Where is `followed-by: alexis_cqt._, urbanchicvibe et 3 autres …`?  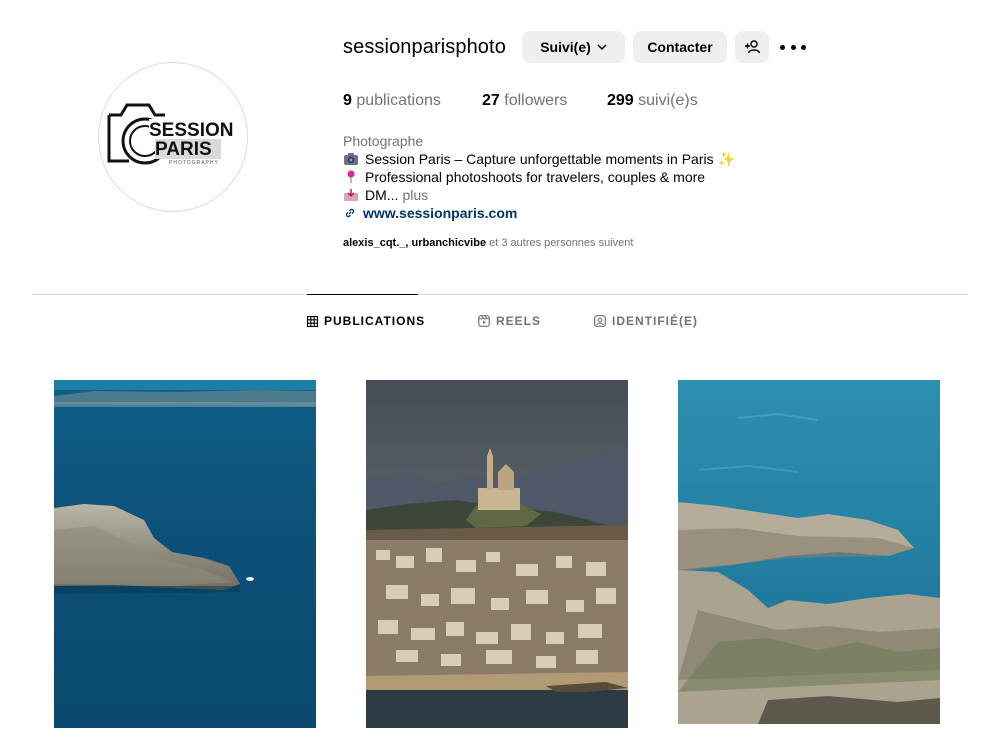 followed-by: alexis_cqt._, urbanchicvibe et 3 autres … is located at coordinates (488, 243).